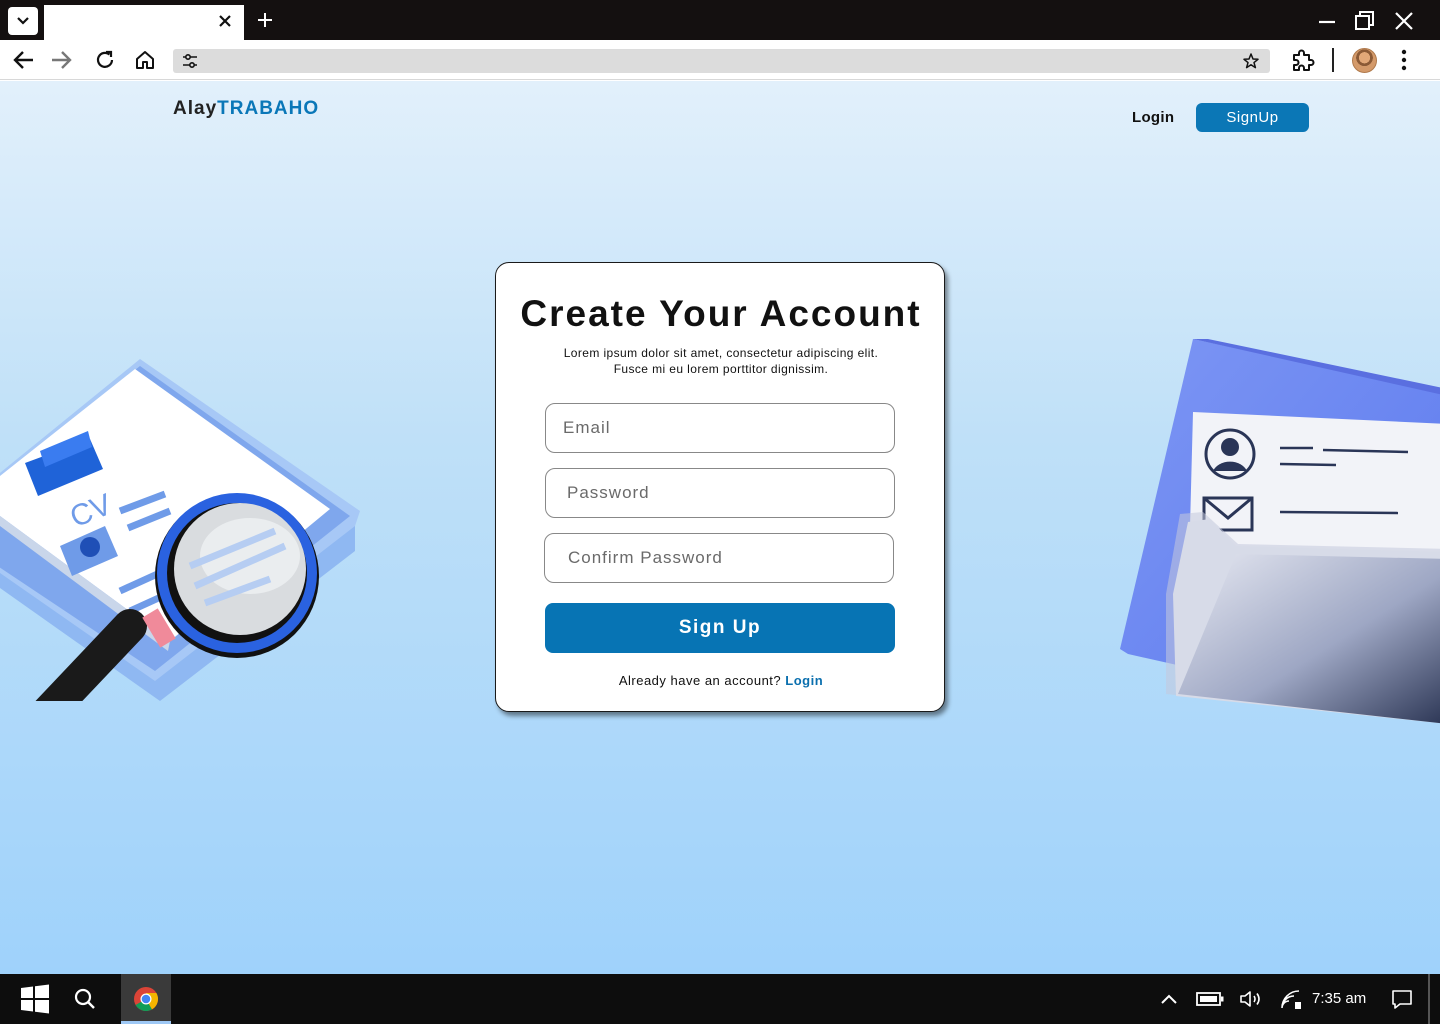  I want to click on restore-icon, so click(1364, 20).